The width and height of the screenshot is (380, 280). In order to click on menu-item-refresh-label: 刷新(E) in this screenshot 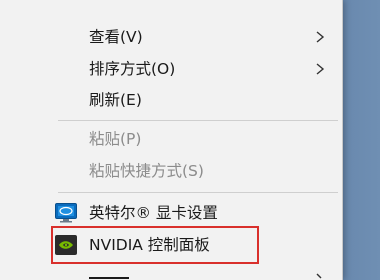, I will do `click(115, 100)`.